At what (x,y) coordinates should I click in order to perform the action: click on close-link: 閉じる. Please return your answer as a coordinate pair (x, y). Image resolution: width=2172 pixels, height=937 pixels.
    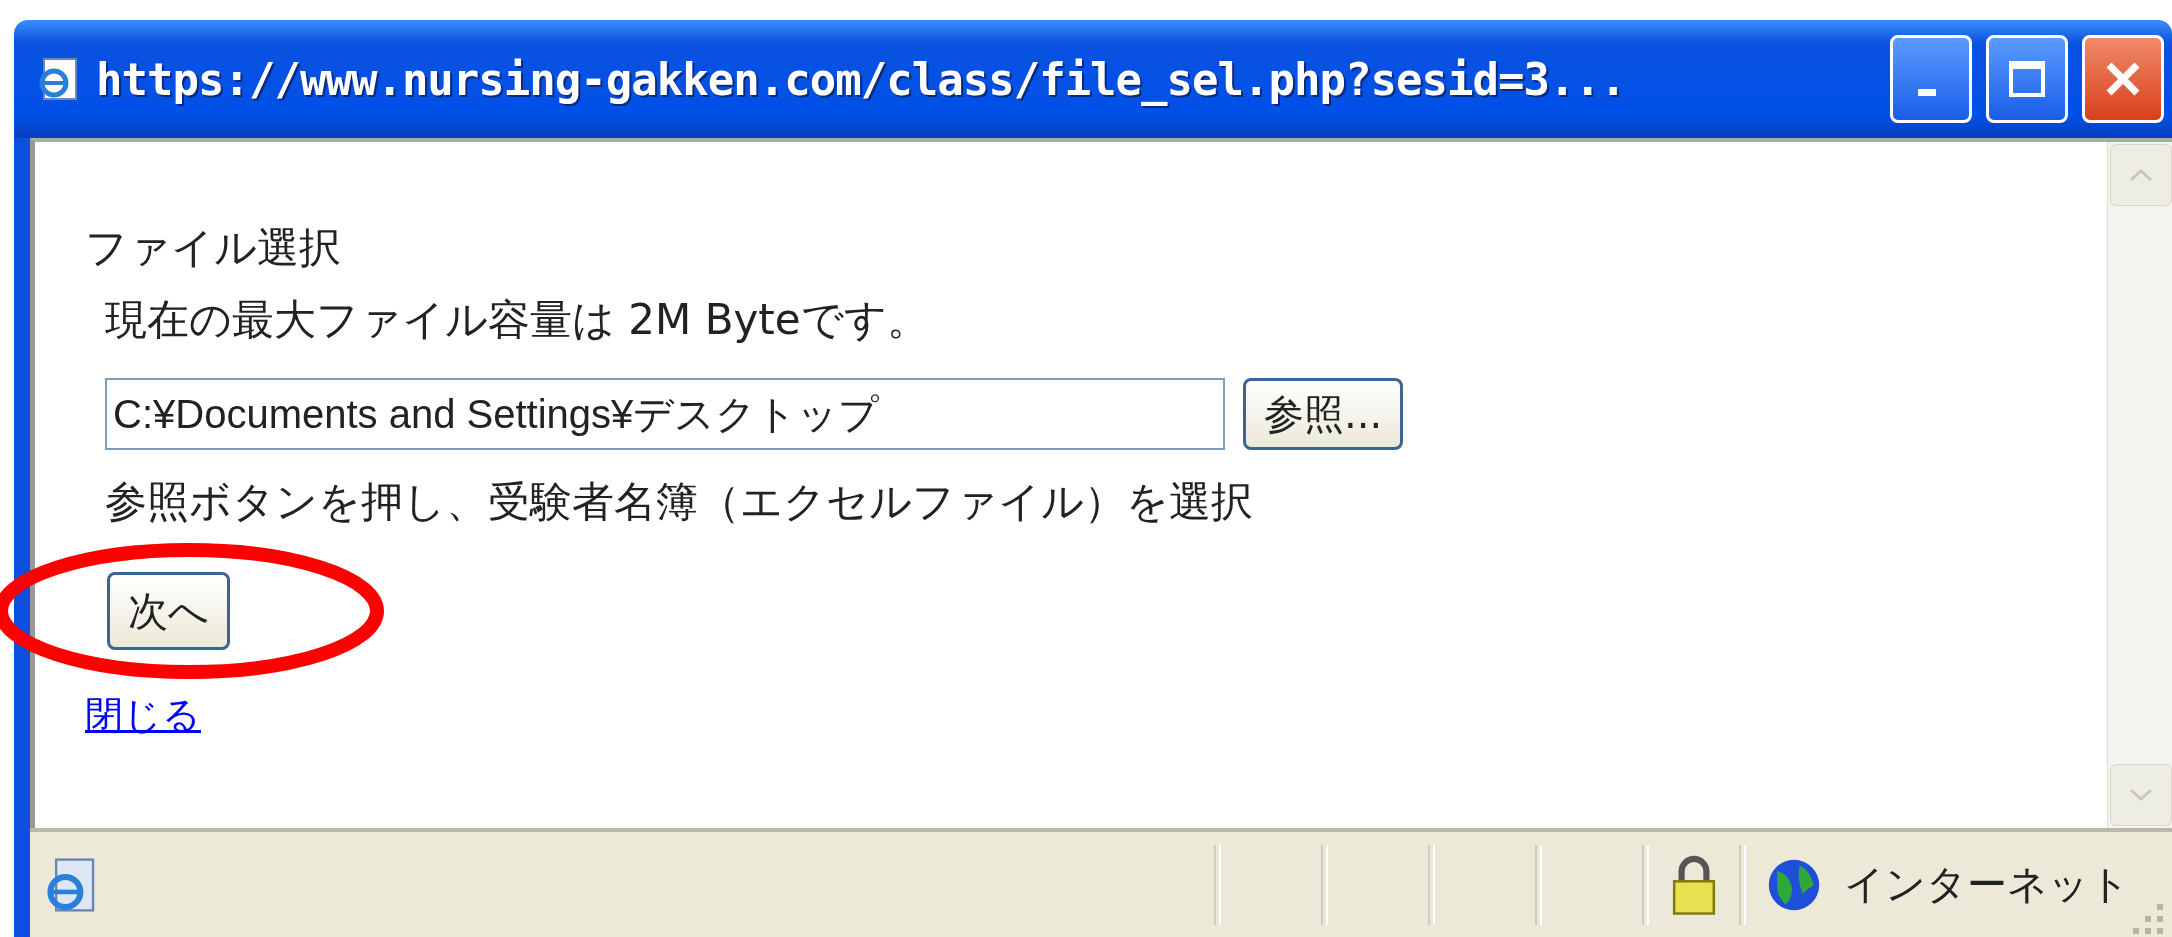
    Looking at the image, I should click on (143, 715).